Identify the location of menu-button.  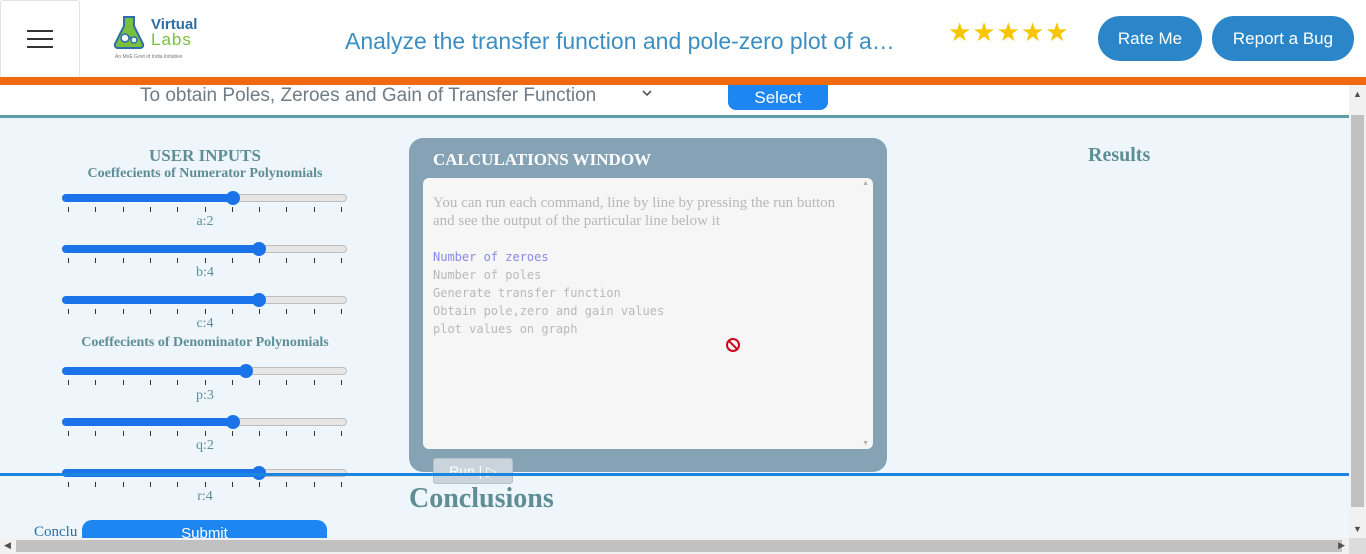
(40, 39).